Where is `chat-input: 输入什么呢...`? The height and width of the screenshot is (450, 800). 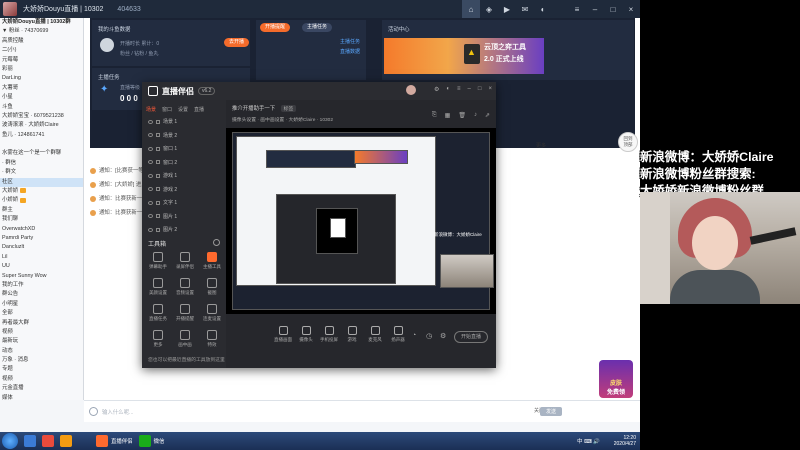
chat-input: 输入什么呢... is located at coordinates (117, 412).